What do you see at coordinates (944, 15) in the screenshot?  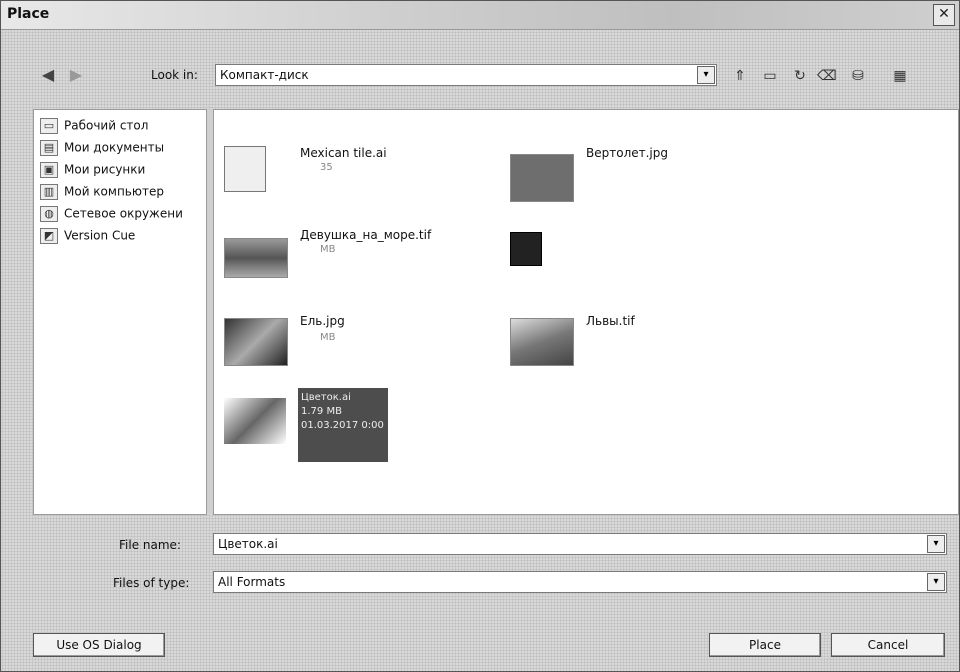 I see `close-button: ✕` at bounding box center [944, 15].